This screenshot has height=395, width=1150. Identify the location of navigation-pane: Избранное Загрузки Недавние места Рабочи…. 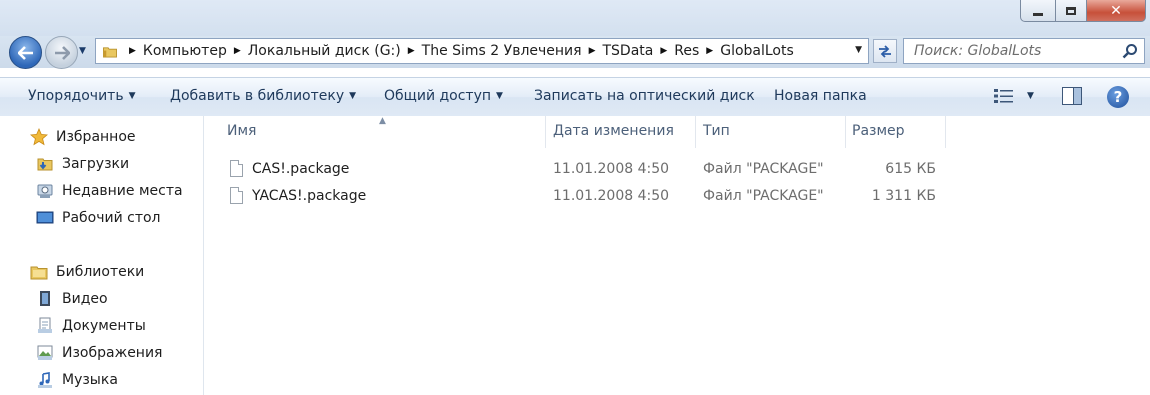
(102, 255).